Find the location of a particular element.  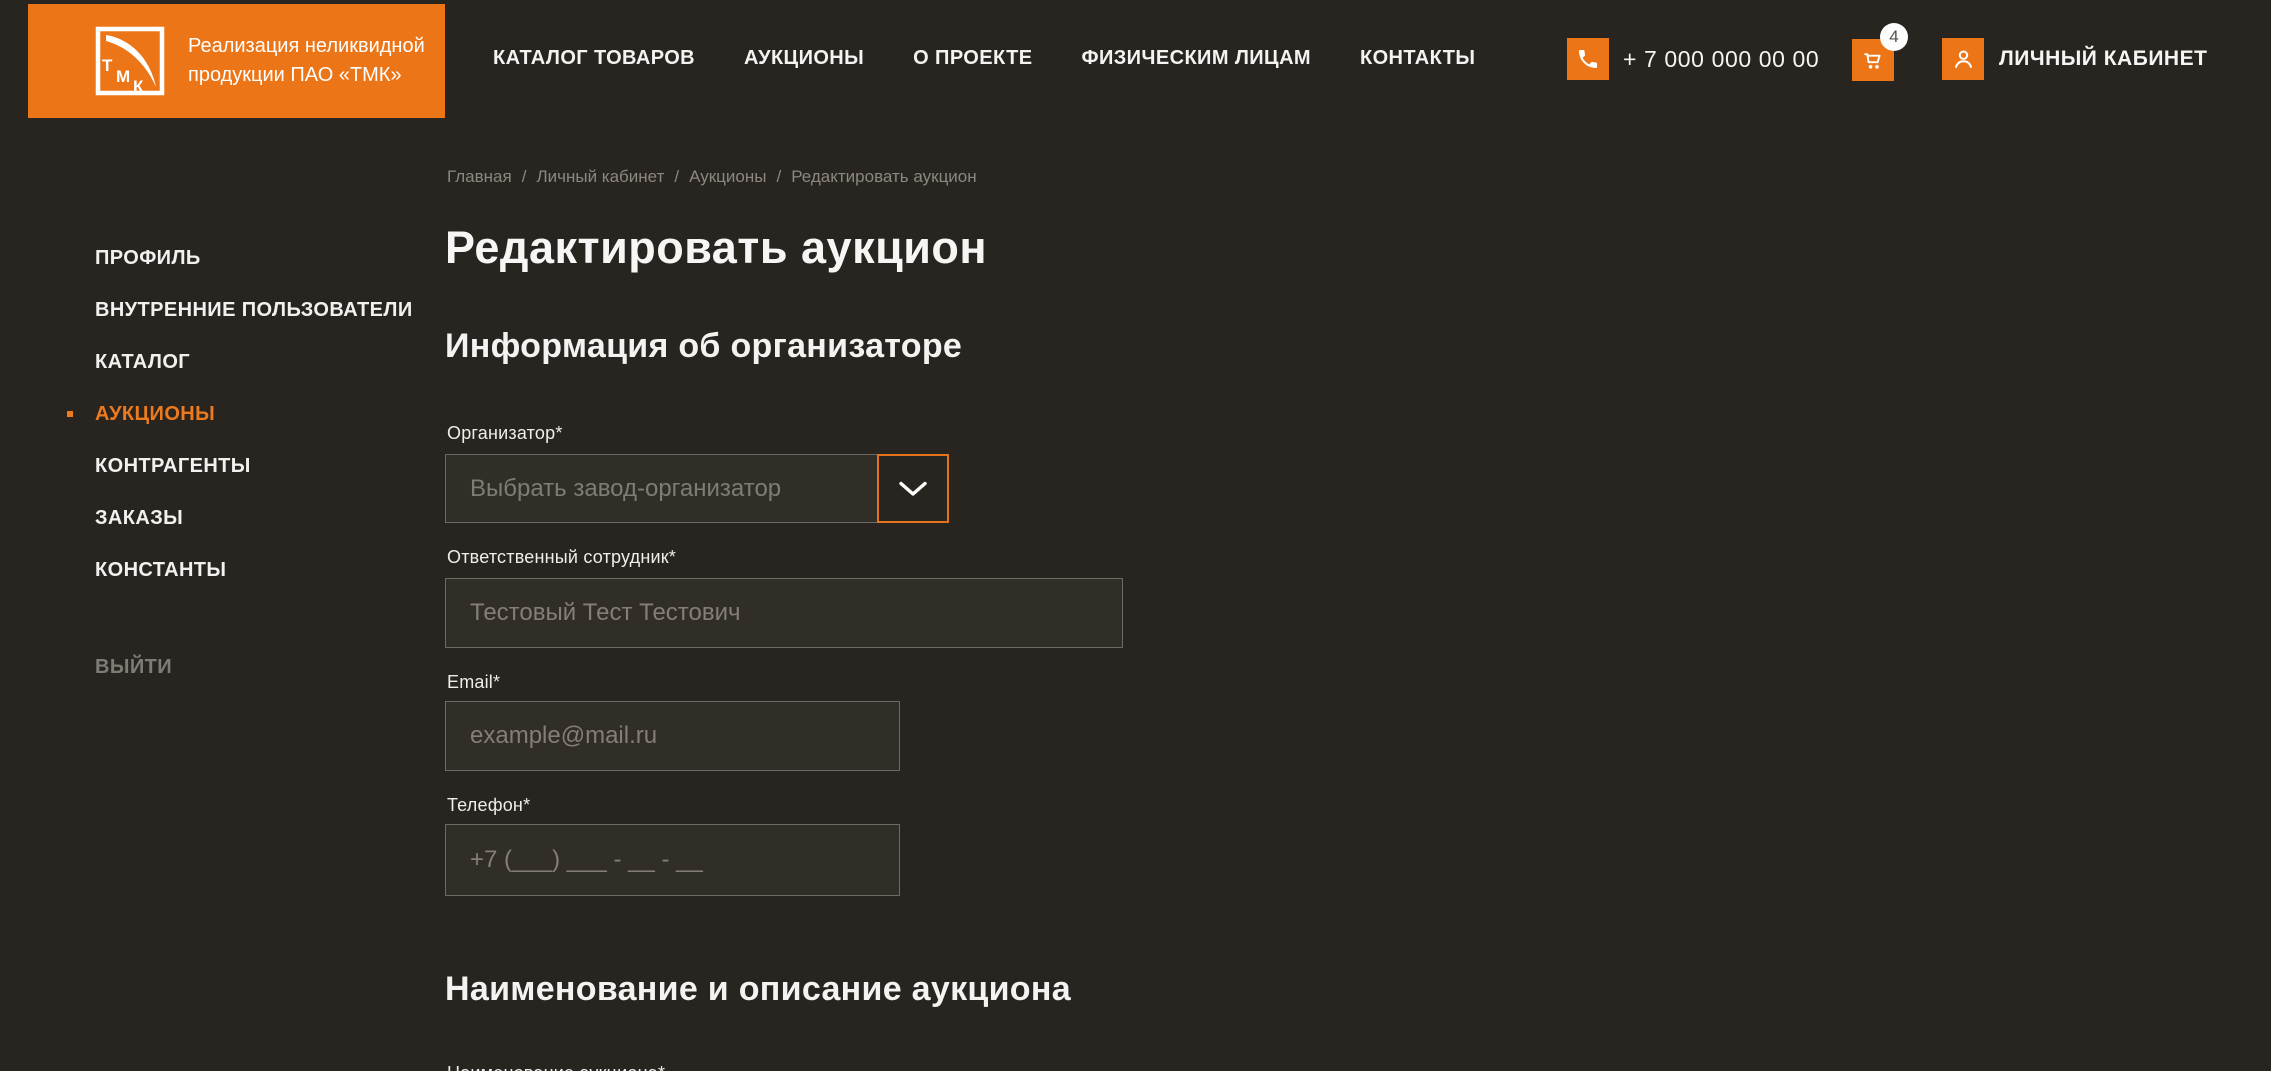

sidebar-item-profile: ПРОФИЛЬ is located at coordinates (254, 258).